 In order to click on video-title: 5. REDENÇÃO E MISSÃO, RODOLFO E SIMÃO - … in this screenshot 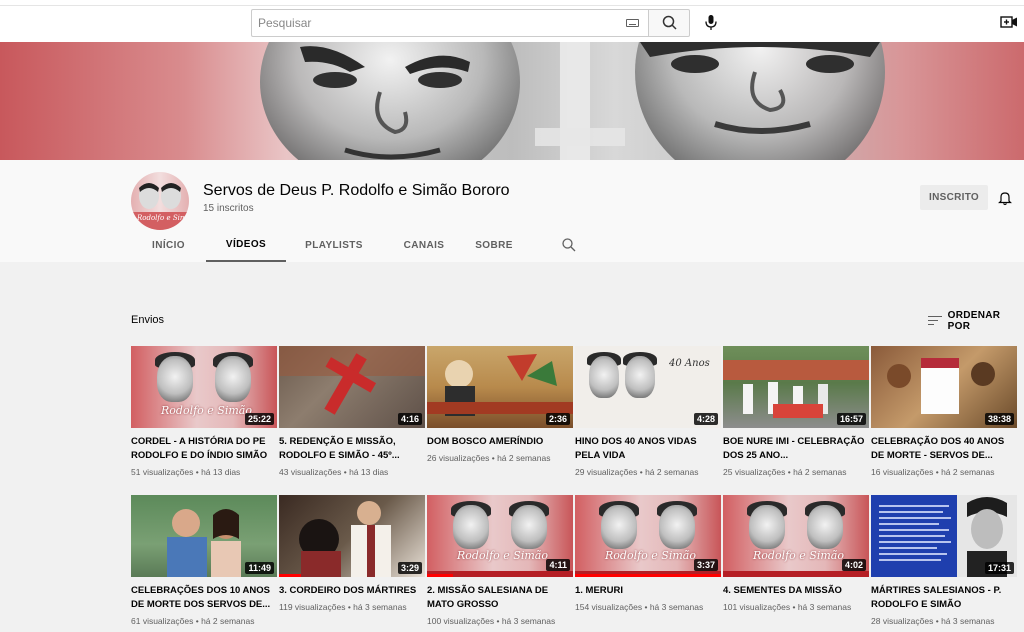, I will do `click(352, 449)`.